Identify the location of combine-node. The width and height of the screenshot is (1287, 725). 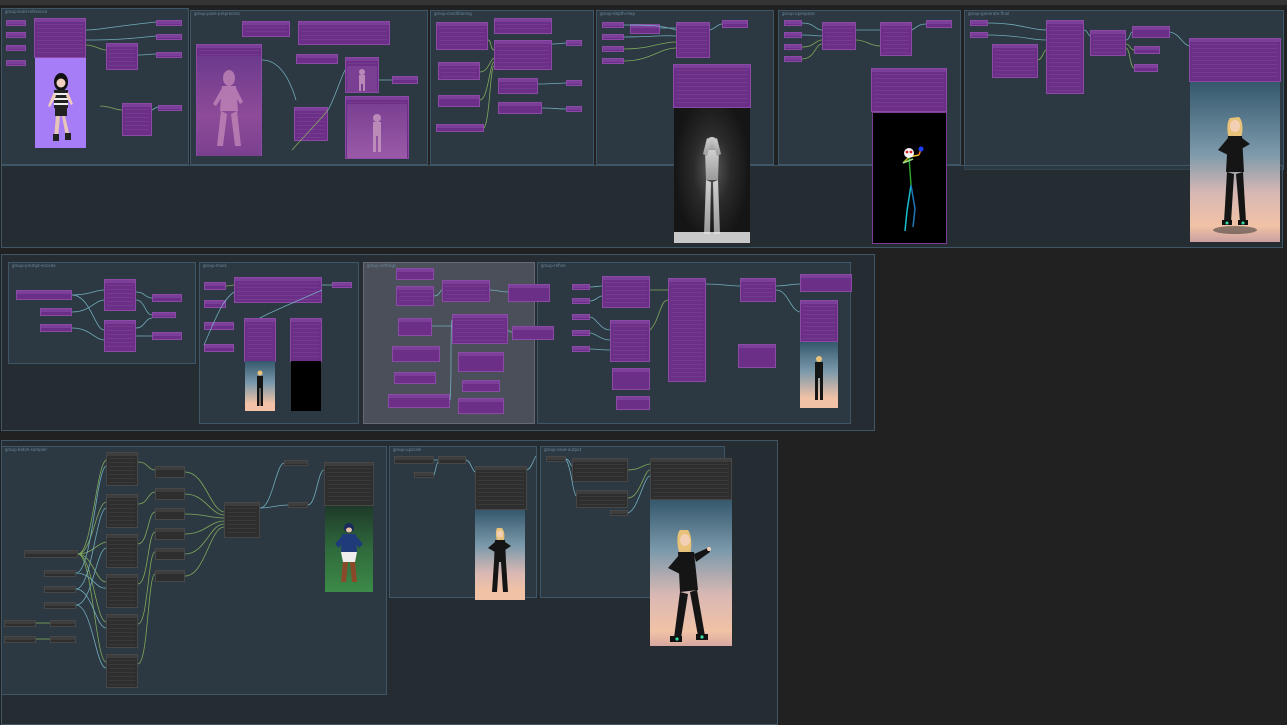
(242, 520).